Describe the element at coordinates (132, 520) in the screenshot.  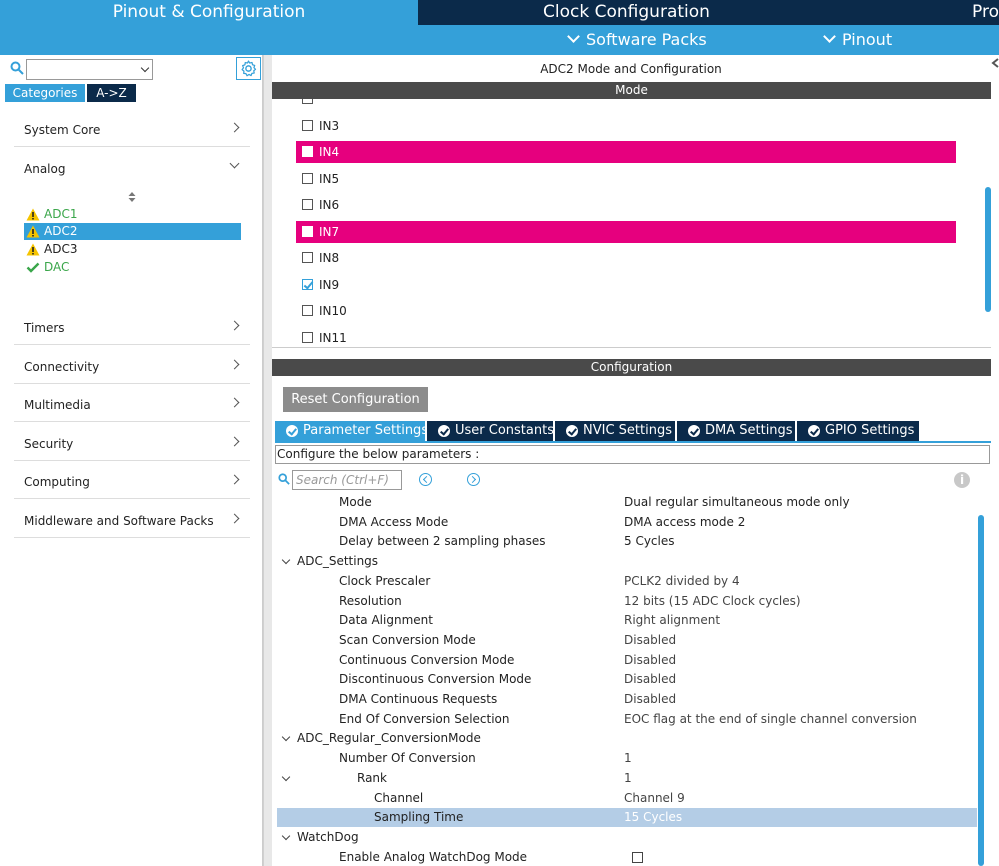
I see `category-middleware: Middleware and Software Packs` at that location.